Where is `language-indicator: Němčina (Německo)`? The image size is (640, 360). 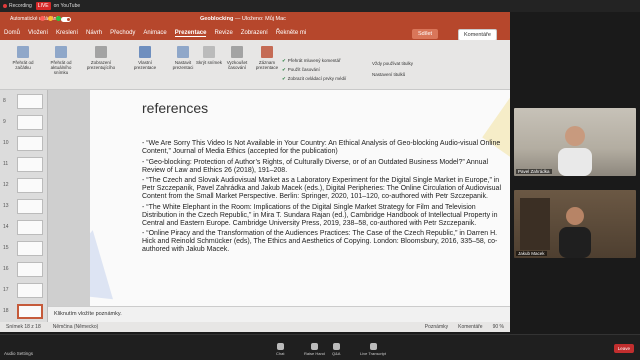 language-indicator: Němčina (Německo) is located at coordinates (76, 327).